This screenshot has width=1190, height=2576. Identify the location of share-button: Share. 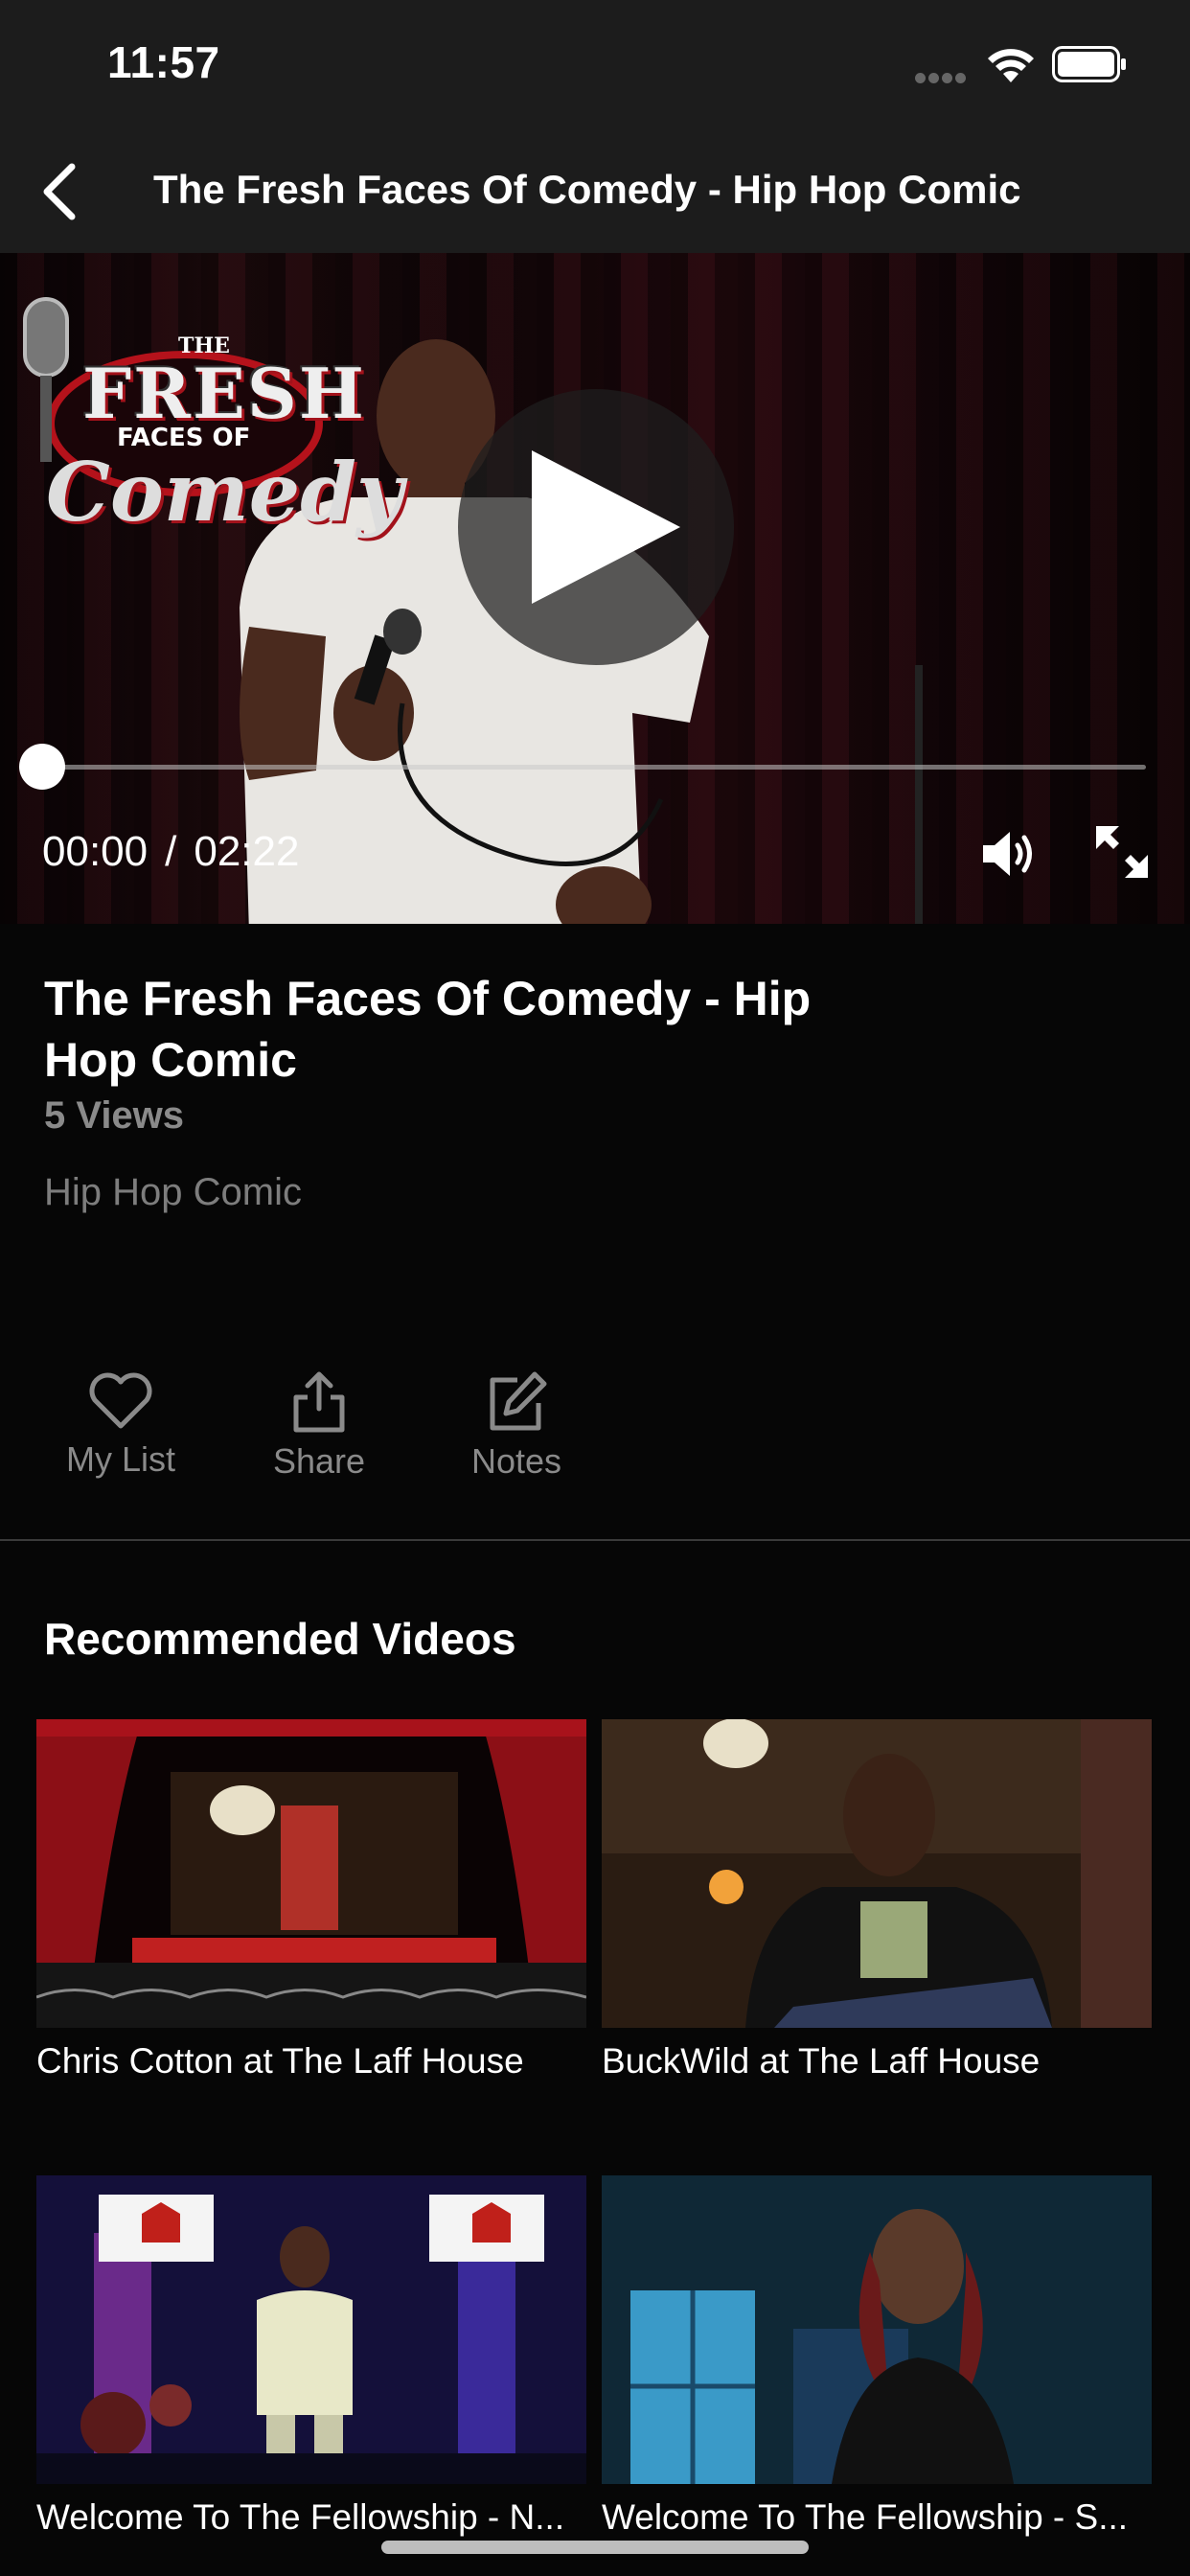
(319, 1433).